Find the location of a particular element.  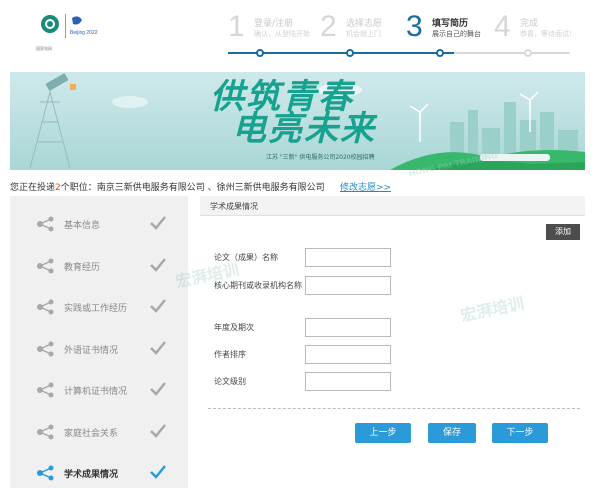

banner-title-line2: 电亮未来 is located at coordinates (304, 129).